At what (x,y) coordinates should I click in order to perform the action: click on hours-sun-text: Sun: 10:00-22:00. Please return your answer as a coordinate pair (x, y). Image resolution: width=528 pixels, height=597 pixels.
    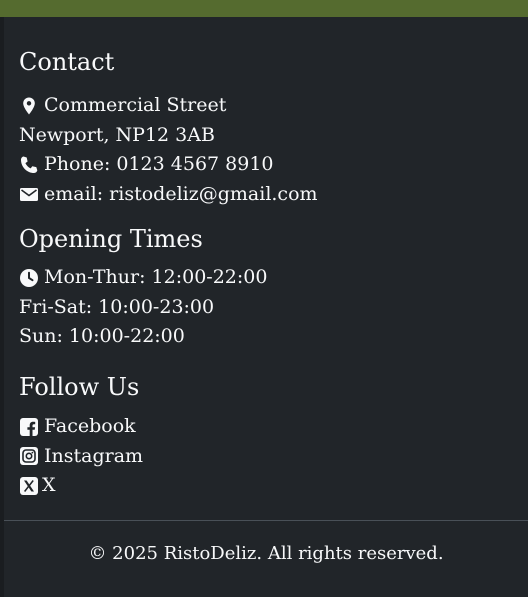
    Looking at the image, I should click on (102, 336).